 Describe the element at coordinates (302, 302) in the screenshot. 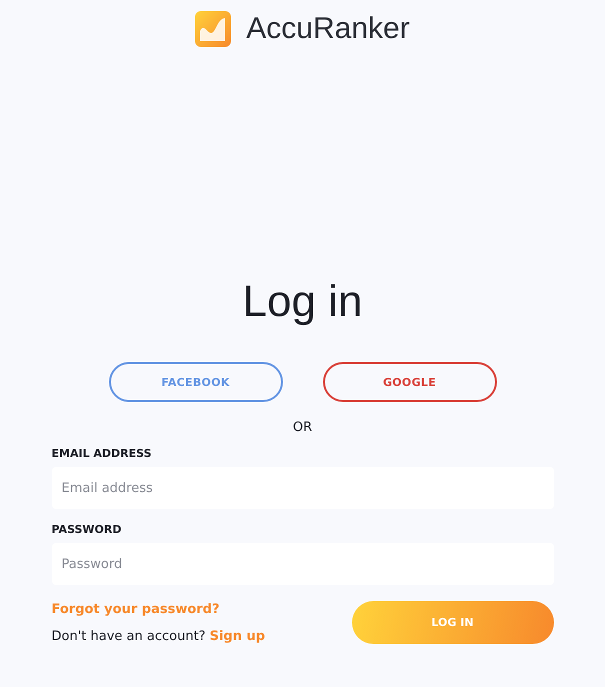

I see `page-title: Log in` at that location.